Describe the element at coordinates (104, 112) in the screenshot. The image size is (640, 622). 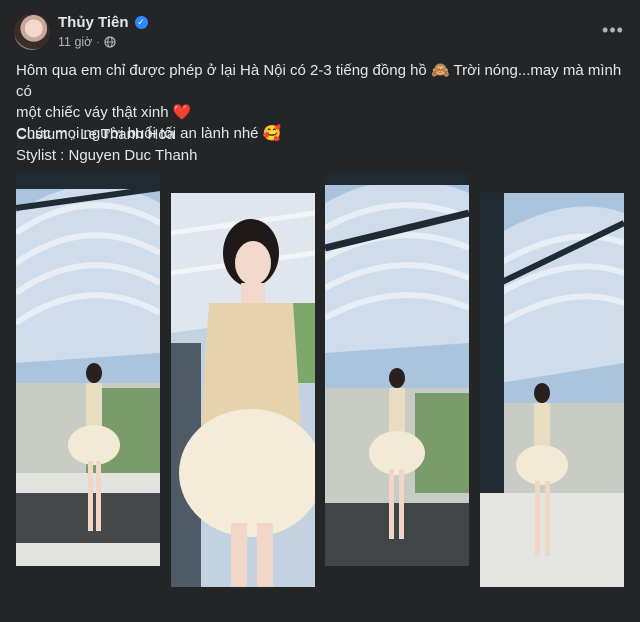
I see `post-text-line: một chiếc váy thật xinh ❤️` at that location.